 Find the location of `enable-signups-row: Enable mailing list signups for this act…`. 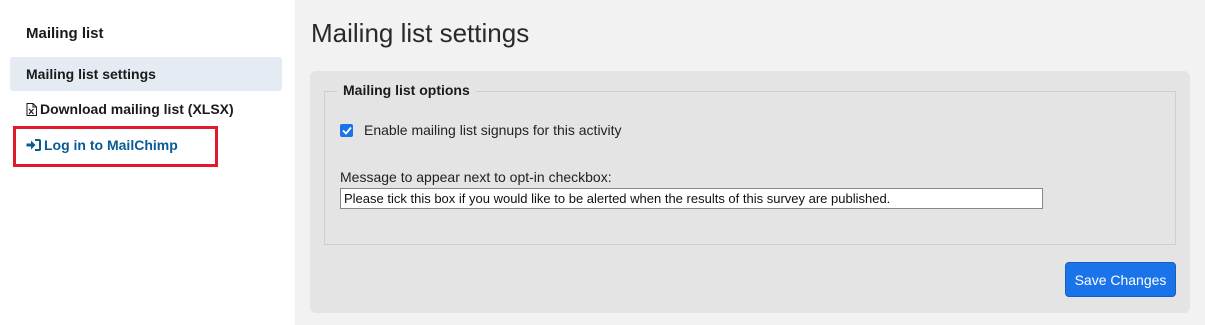

enable-signups-row: Enable mailing list signups for this act… is located at coordinates (481, 130).